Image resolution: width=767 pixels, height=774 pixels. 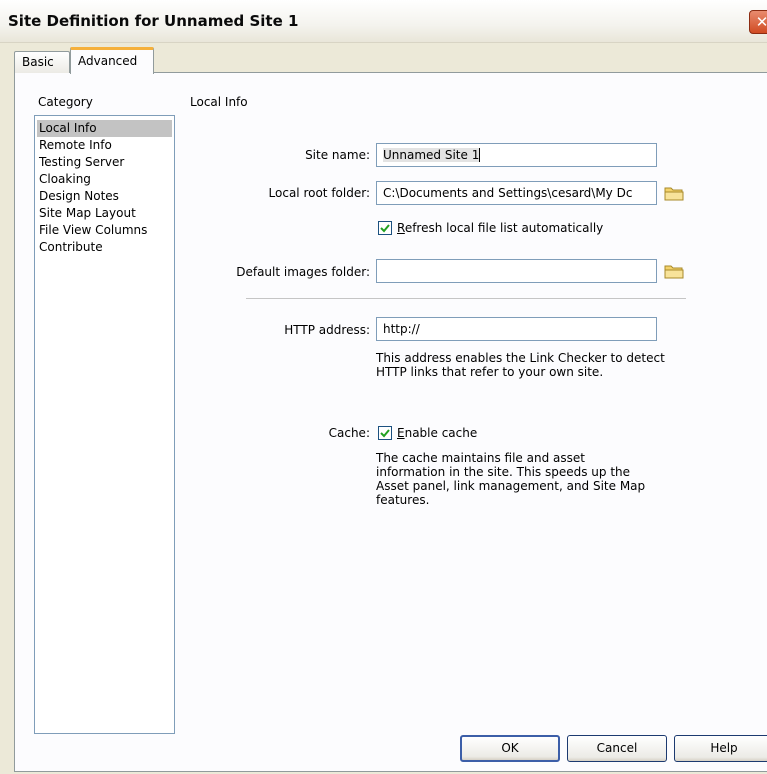 What do you see at coordinates (510, 748) in the screenshot?
I see `ok-button: OK` at bounding box center [510, 748].